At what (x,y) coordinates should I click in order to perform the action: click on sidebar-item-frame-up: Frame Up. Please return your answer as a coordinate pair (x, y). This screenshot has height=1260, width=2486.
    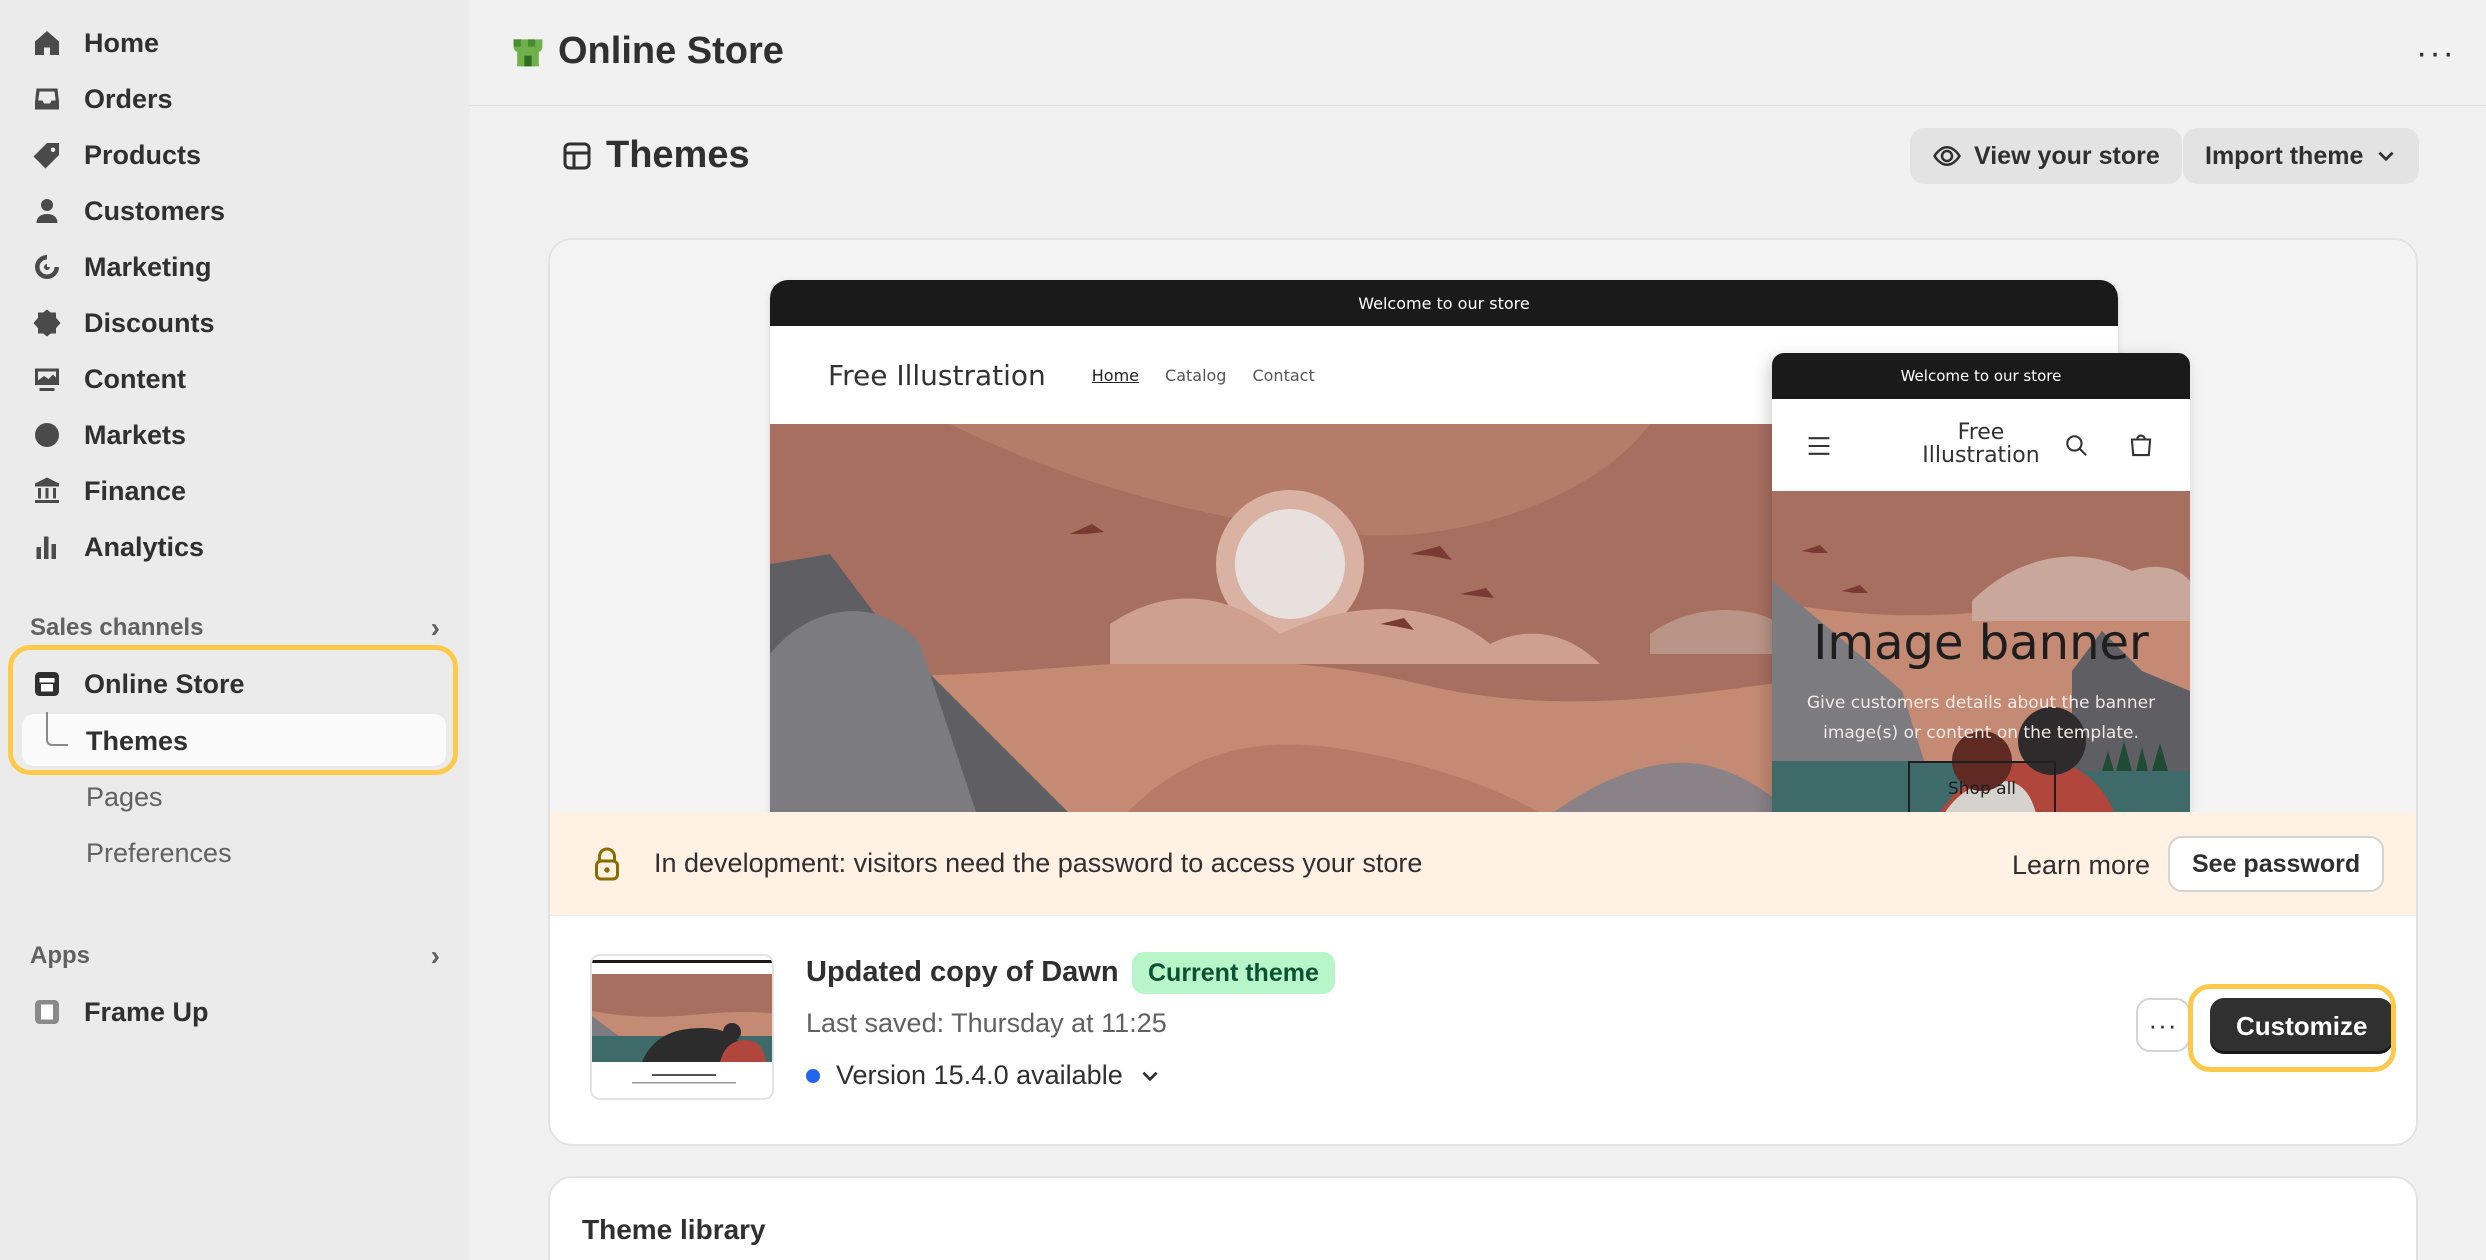
    Looking at the image, I should click on (235, 1012).